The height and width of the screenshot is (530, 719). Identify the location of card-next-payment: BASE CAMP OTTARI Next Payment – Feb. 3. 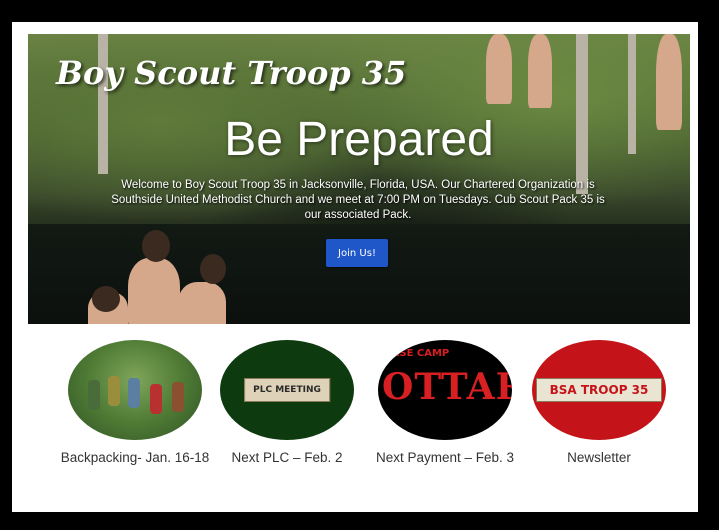
(445, 402).